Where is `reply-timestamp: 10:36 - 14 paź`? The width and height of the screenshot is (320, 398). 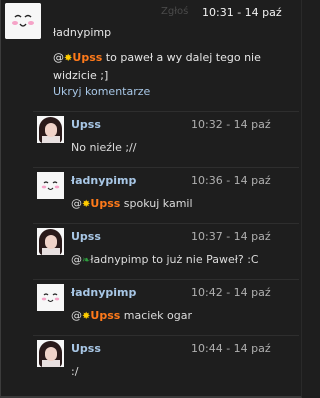 reply-timestamp: 10:36 - 14 paź is located at coordinates (231, 180).